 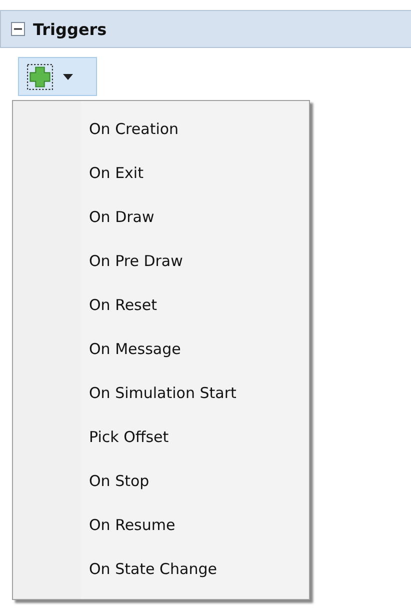 I want to click on menu-item: Pick Offset, so click(x=161, y=437).